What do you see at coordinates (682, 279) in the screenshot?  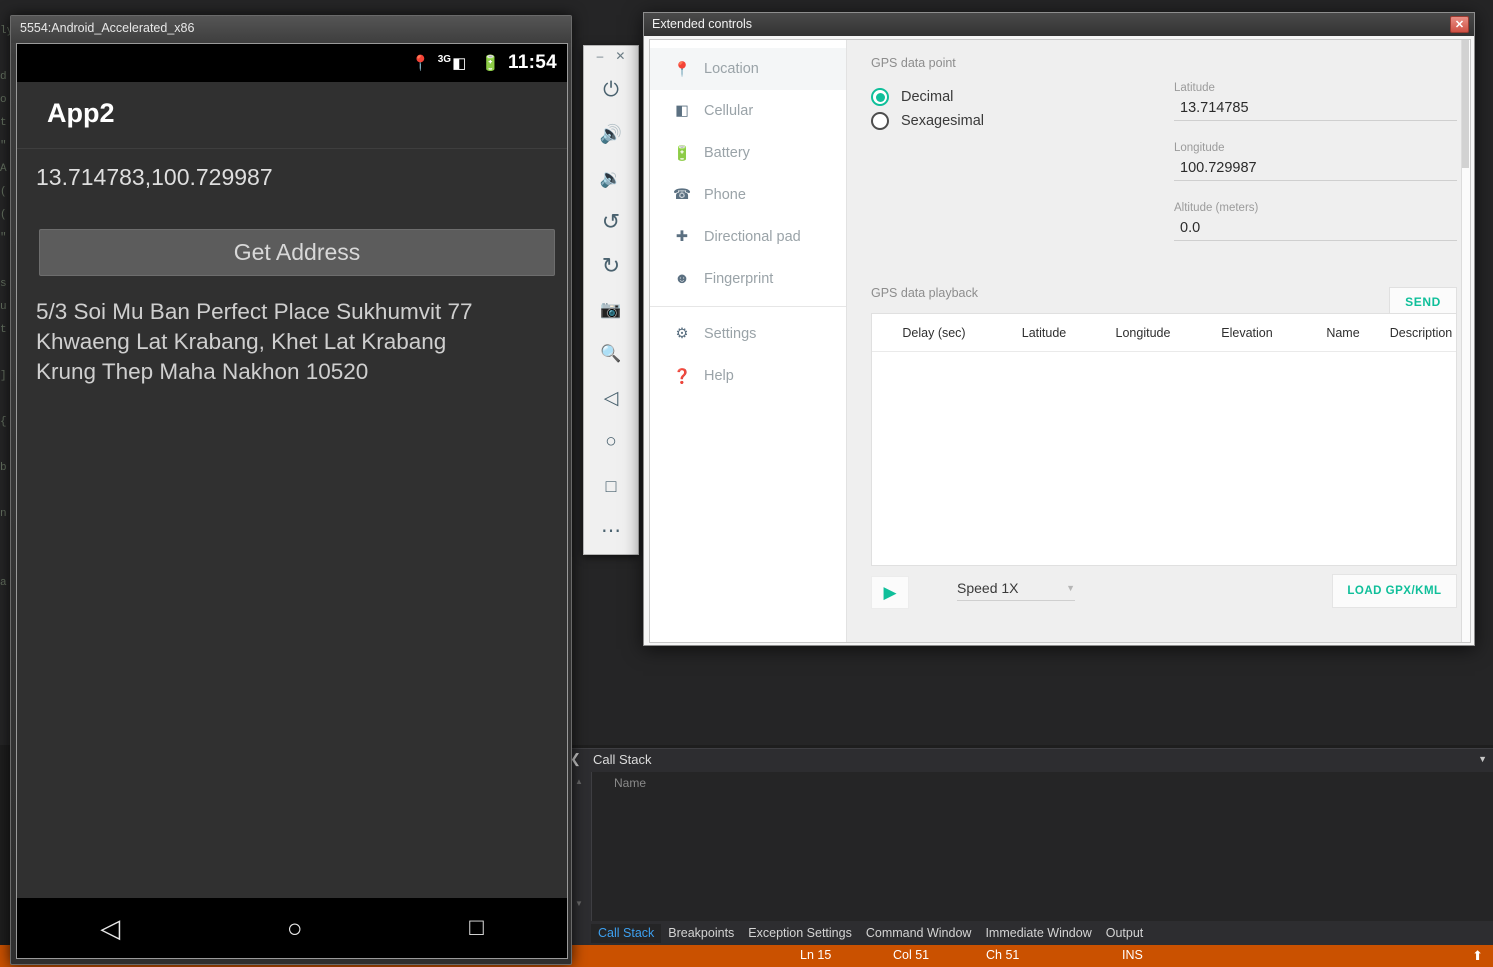 I see `fingerprint-icon: ☻` at bounding box center [682, 279].